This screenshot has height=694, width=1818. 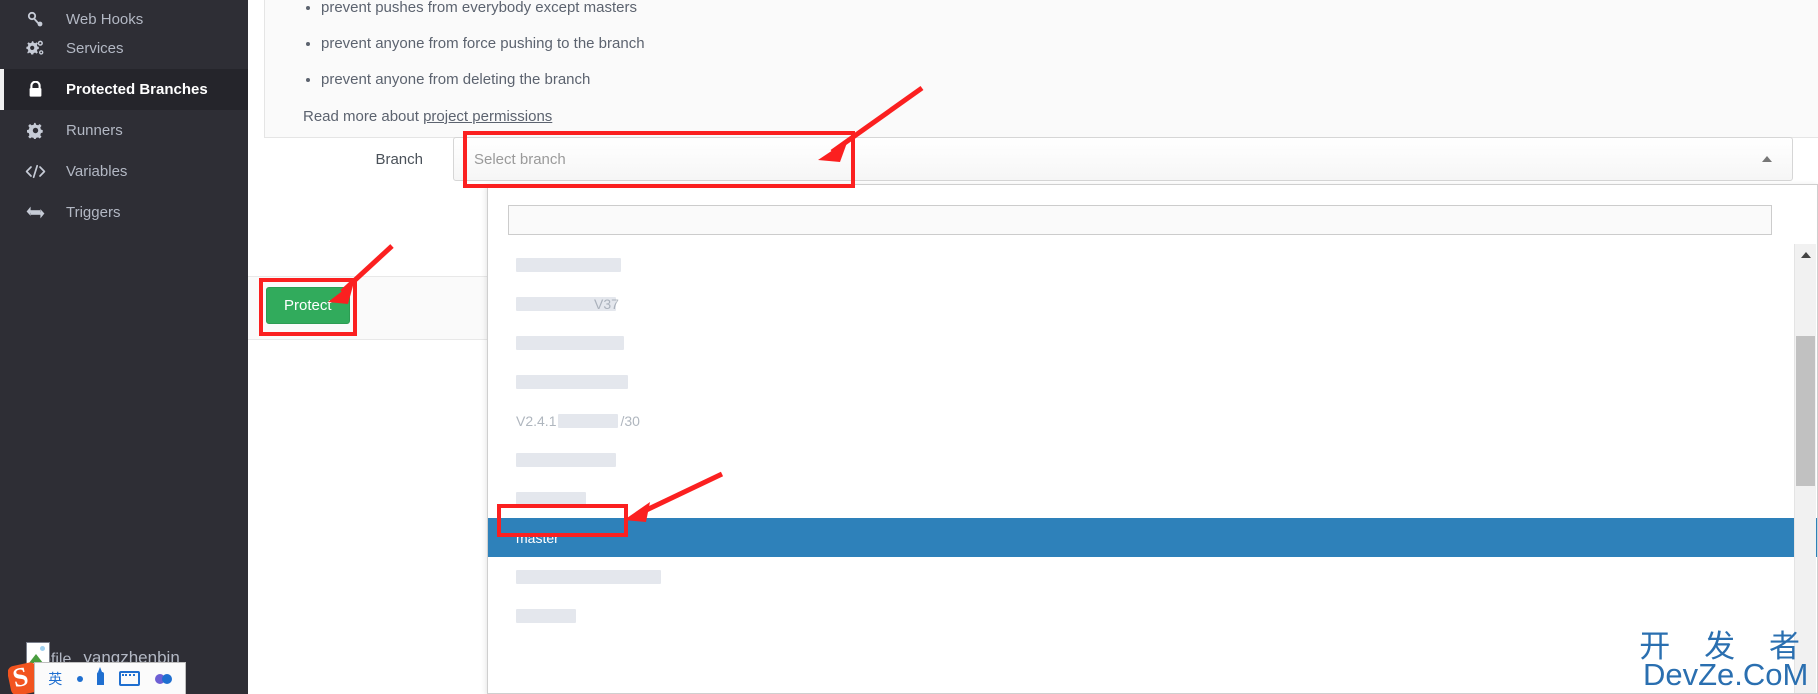 What do you see at coordinates (101, 676) in the screenshot?
I see `ime-pen-icon` at bounding box center [101, 676].